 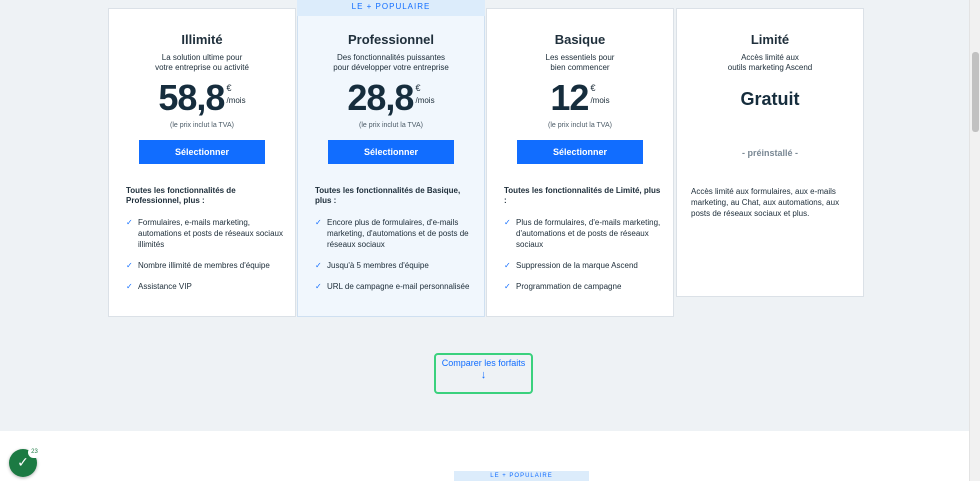 I want to click on plan-name: Limité, so click(x=770, y=39).